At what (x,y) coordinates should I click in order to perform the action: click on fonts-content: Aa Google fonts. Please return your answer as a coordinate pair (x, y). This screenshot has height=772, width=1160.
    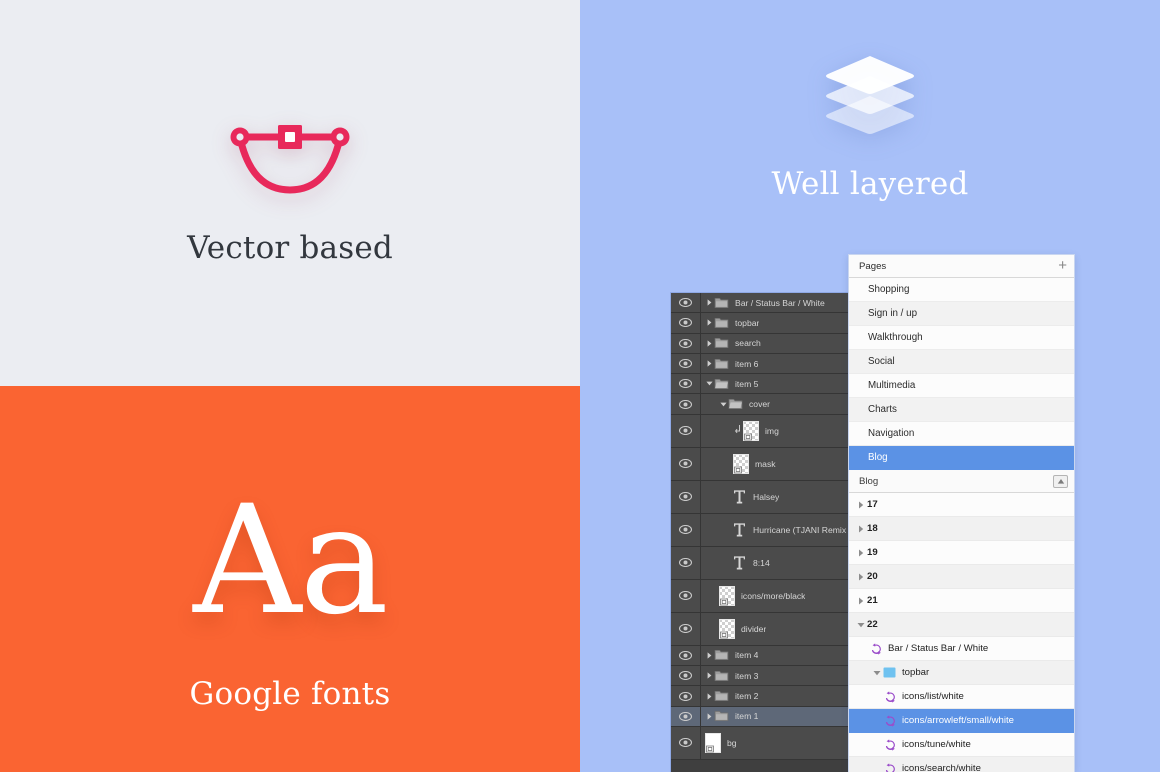
    Looking at the image, I should click on (290, 599).